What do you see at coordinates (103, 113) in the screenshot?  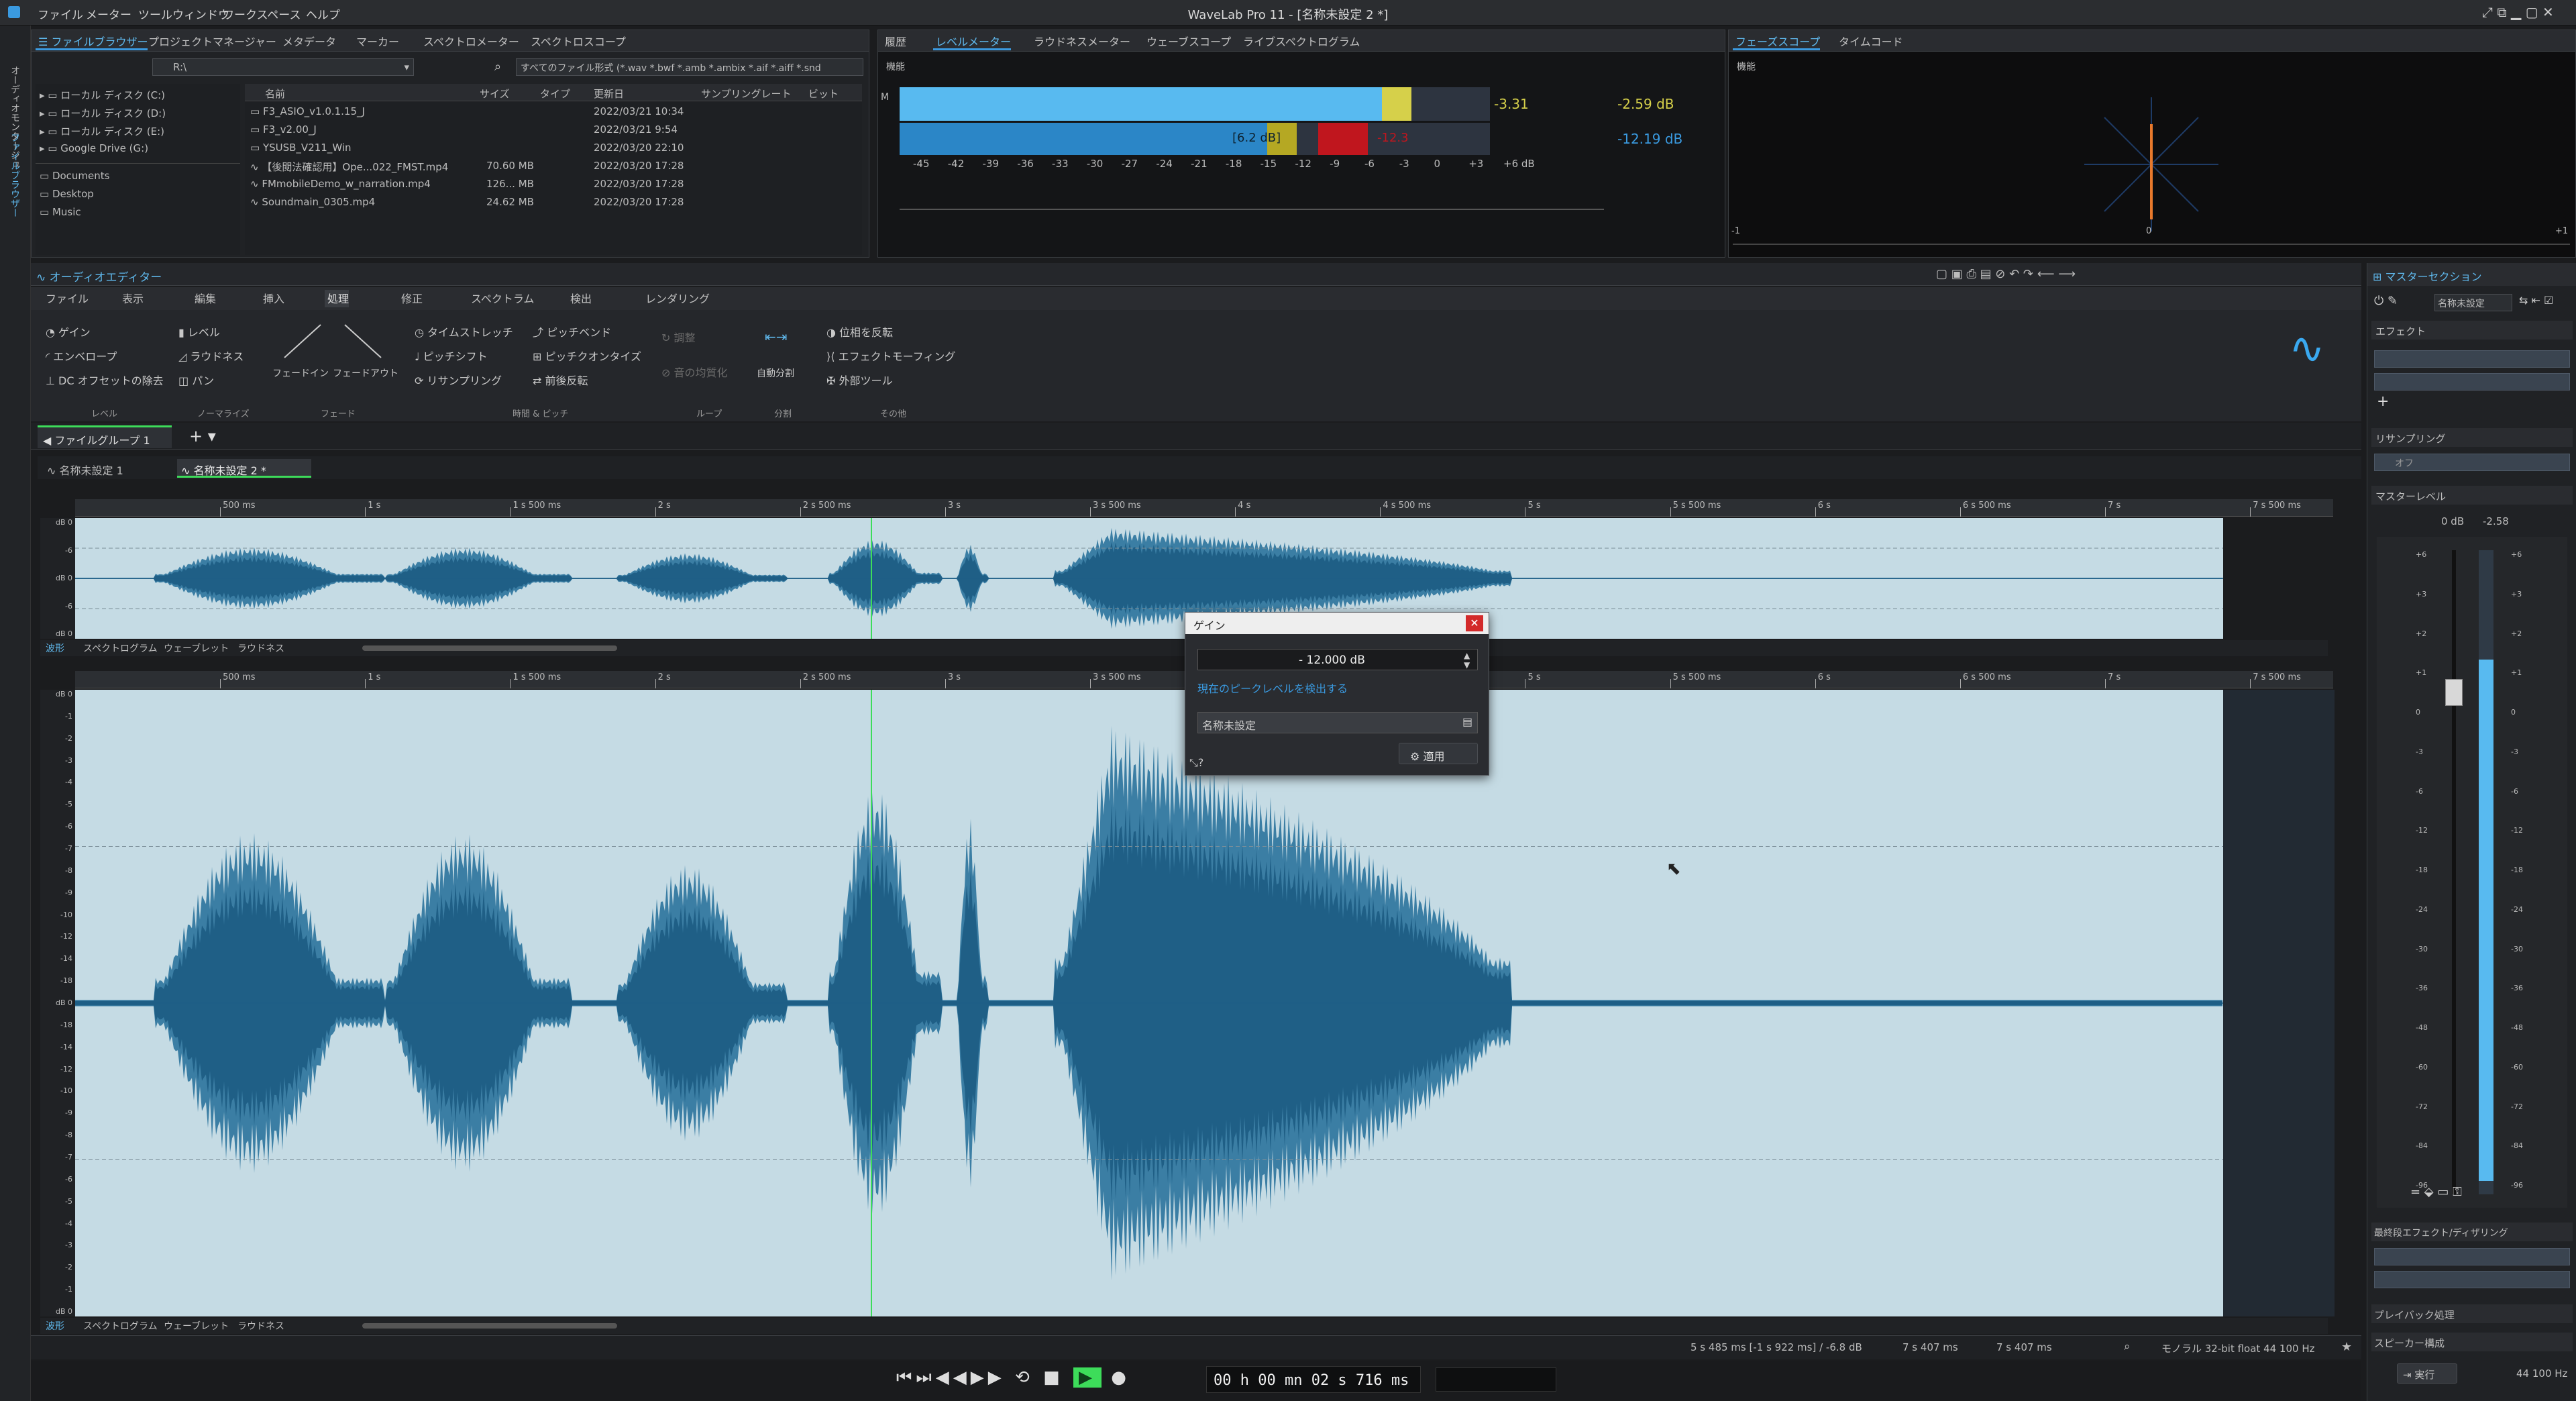 I see `tree-item: ▸ ▭ ローカル ディスク (D:)` at bounding box center [103, 113].